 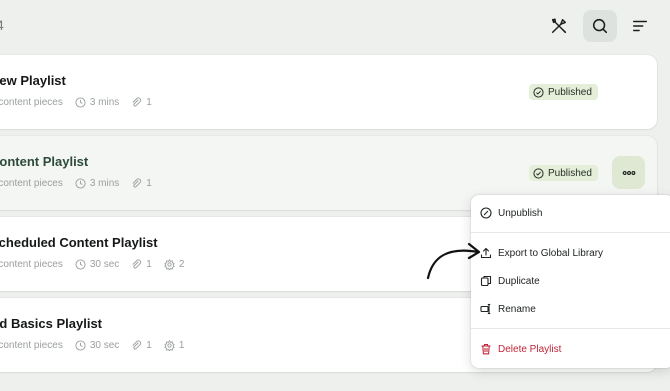 I want to click on playlist-meta: 4 content pieces 3 mins 1, so click(x=82, y=102).